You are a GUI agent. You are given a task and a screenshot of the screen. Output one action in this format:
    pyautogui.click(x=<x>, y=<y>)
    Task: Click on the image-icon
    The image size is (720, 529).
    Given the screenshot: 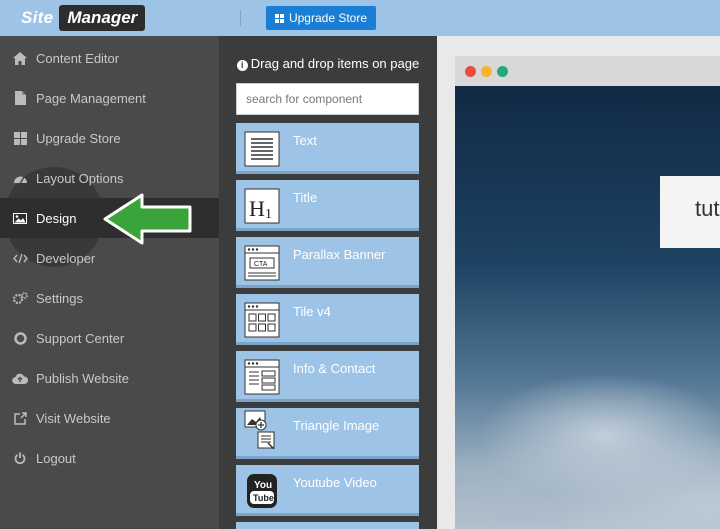 What is the action you would take?
    pyautogui.click(x=18, y=218)
    